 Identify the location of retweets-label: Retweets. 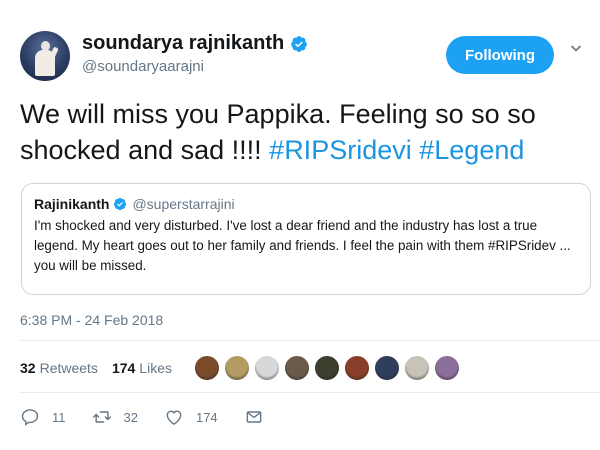
(68, 368).